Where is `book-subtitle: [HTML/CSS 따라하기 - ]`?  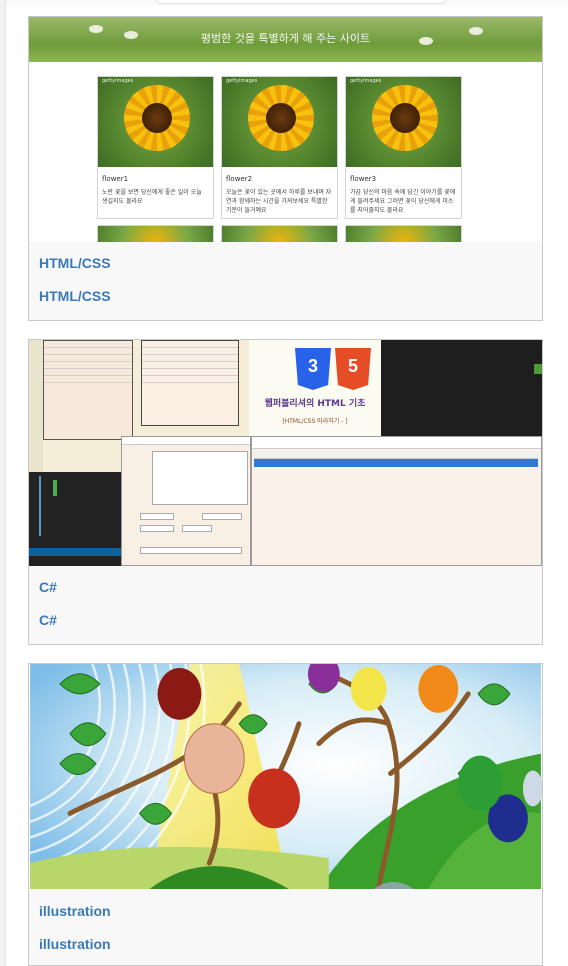 book-subtitle: [HTML/CSS 따라하기 - ] is located at coordinates (315, 421).